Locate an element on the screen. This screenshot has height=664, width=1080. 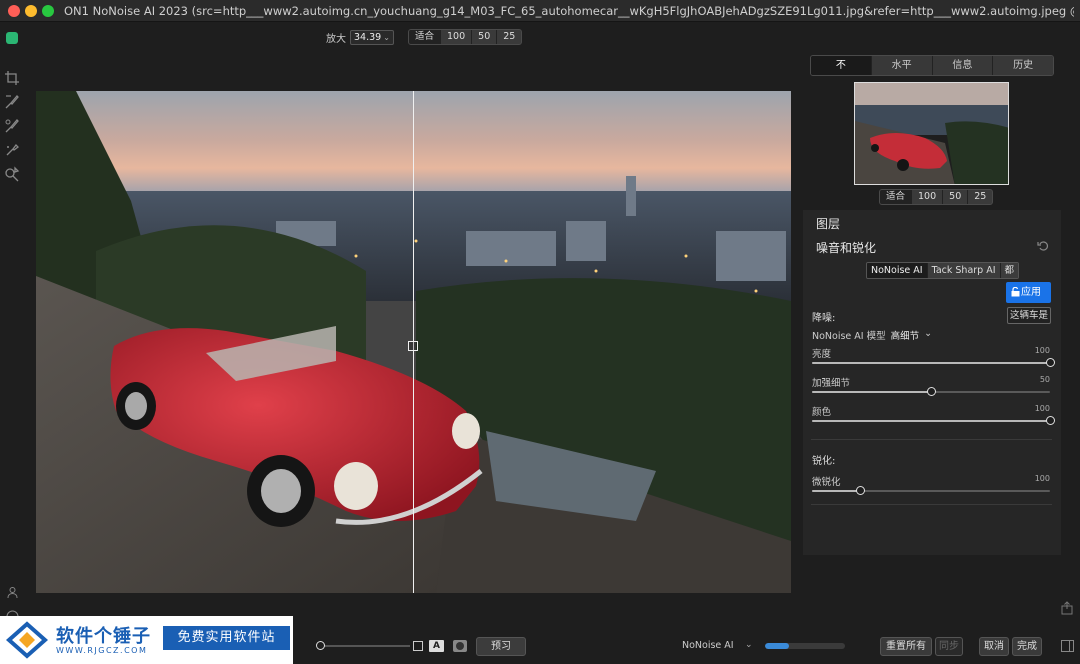
cancel-button: 取消 is located at coordinates (994, 646).